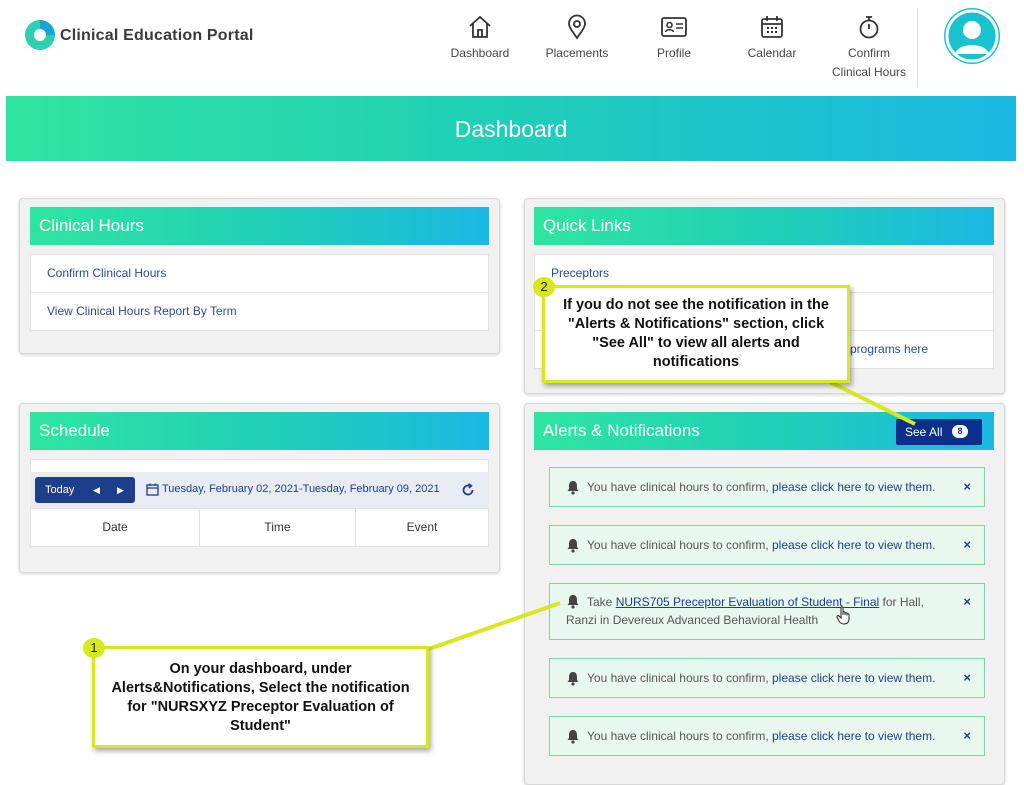 The image size is (1024, 785). What do you see at coordinates (872, 403) in the screenshot?
I see `callout-2-connector` at bounding box center [872, 403].